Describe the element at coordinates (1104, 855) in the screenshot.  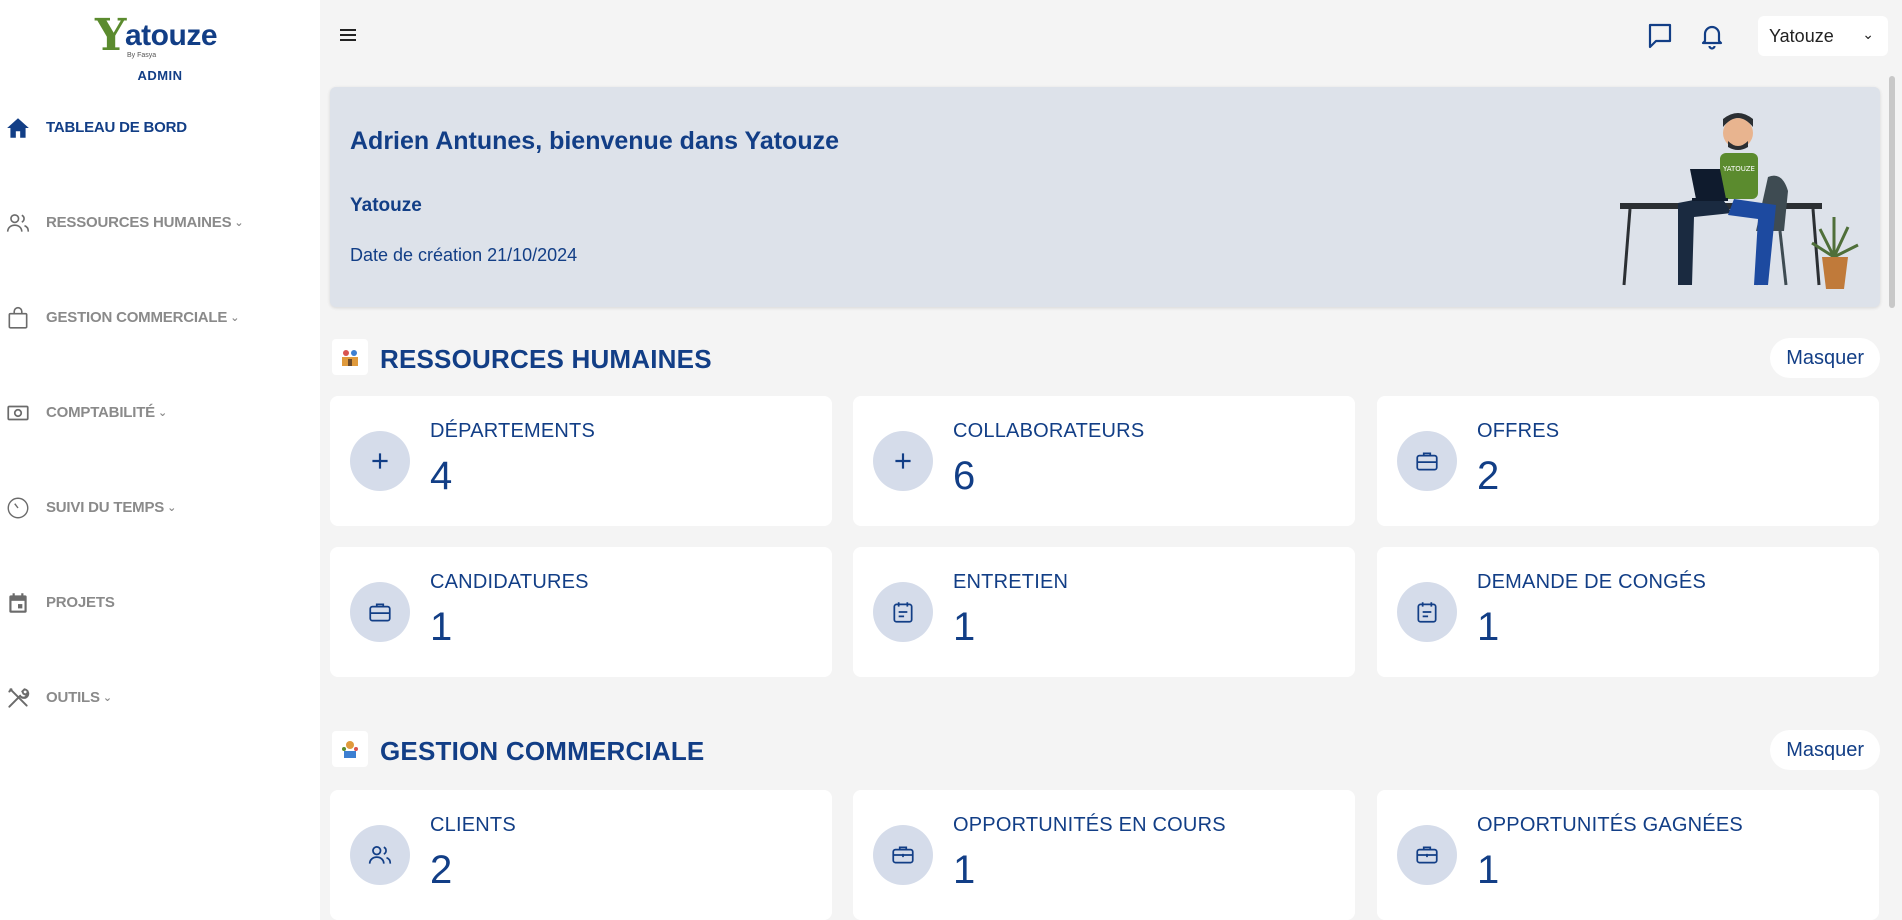
I see `stat-card-opportunites-en-cours: OPPORTUNITÉS EN COURS 1` at that location.